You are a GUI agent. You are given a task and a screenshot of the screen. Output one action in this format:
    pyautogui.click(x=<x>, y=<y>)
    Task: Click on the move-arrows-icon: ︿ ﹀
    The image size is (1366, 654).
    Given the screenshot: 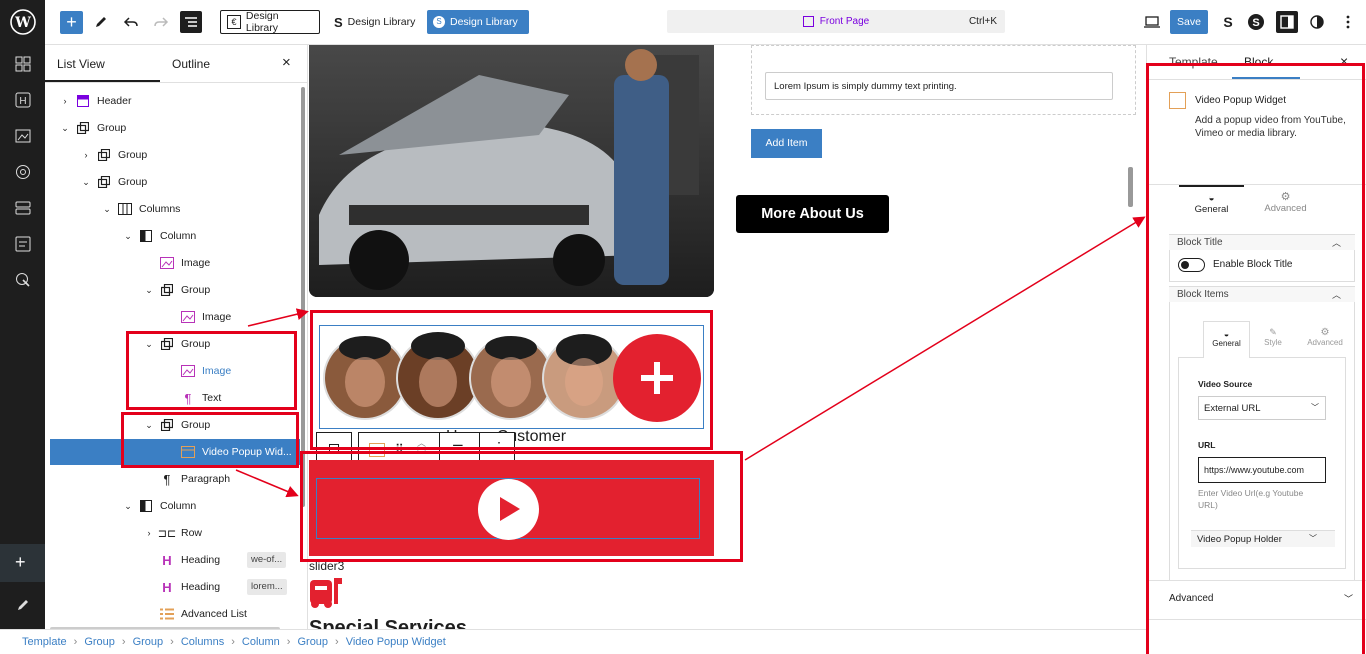 What is the action you would take?
    pyautogui.click(x=421, y=449)
    